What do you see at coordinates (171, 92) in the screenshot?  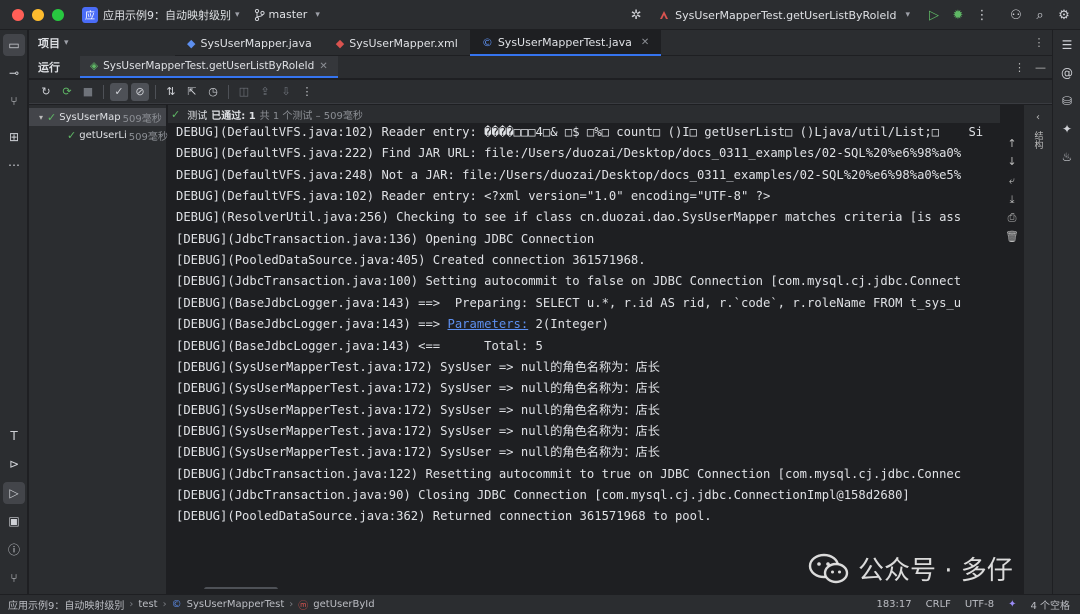 I see `sort-icon: ⇅` at bounding box center [171, 92].